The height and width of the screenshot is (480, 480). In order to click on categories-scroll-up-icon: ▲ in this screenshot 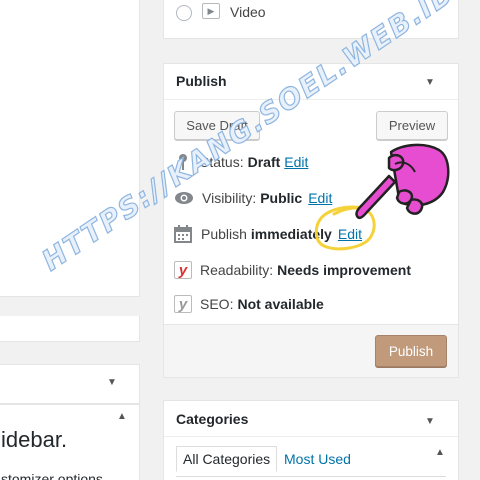, I will do `click(440, 452)`.